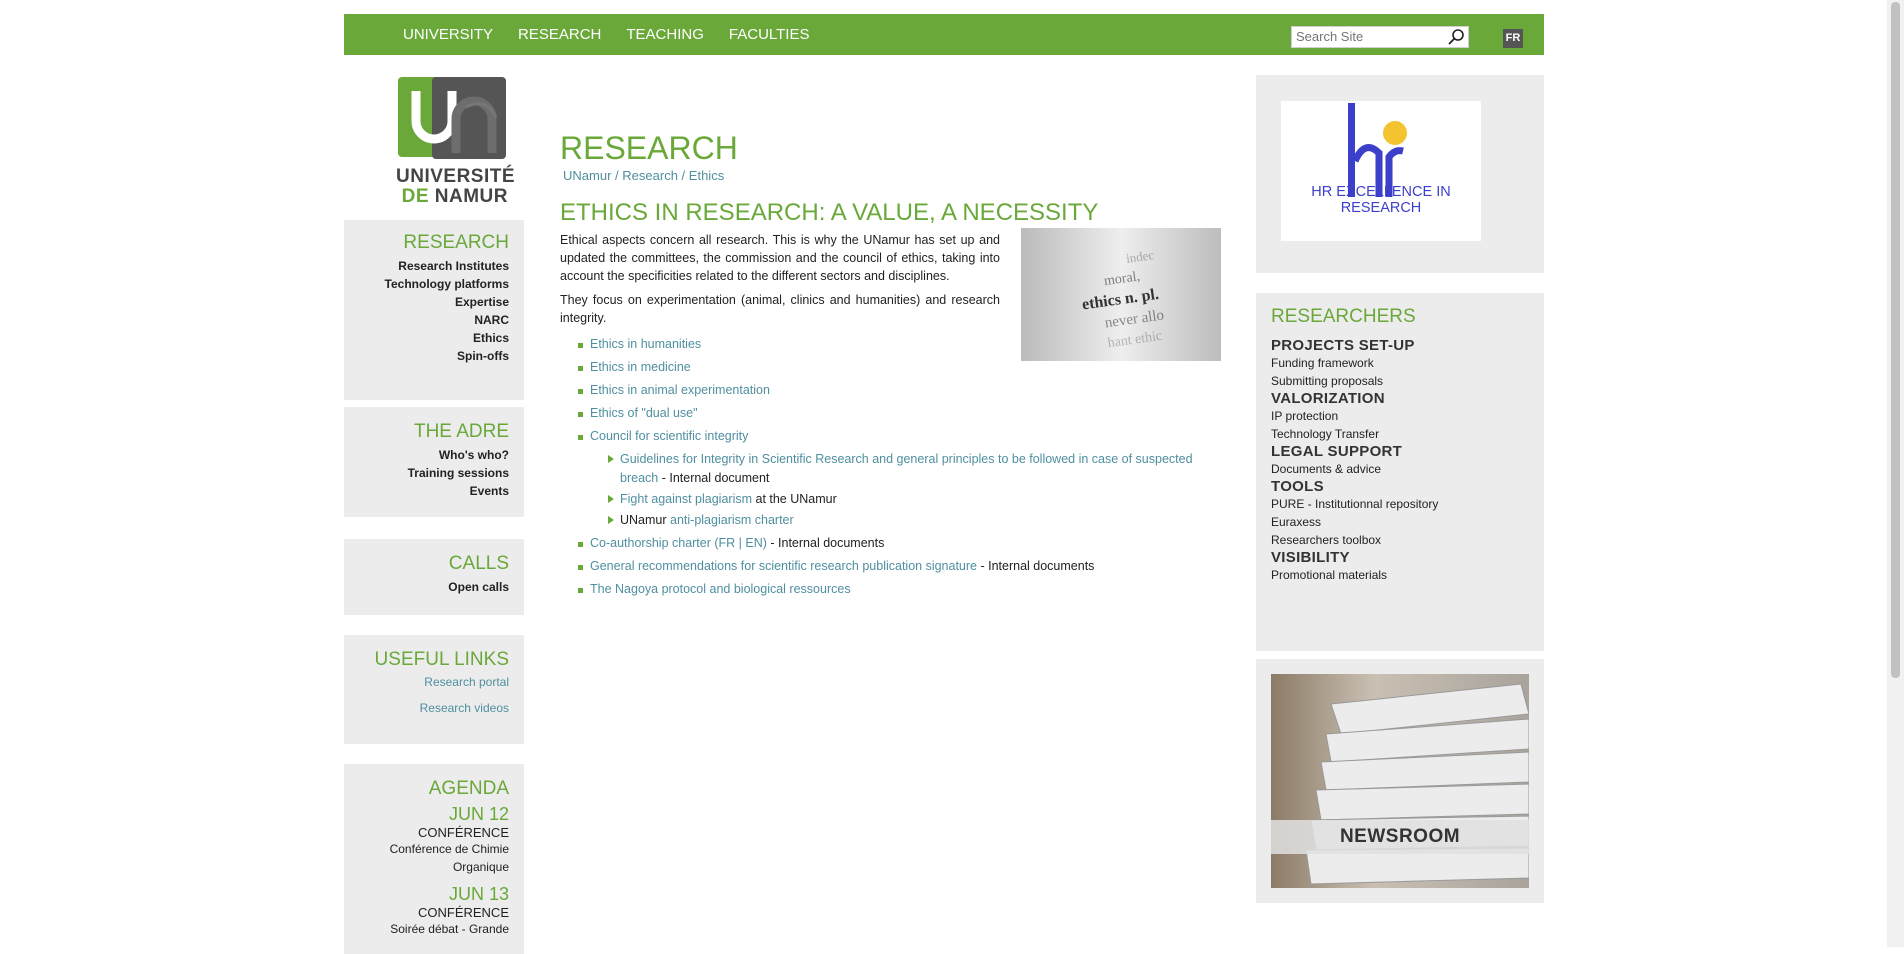  What do you see at coordinates (1400, 837) in the screenshot?
I see `newsroom-label: NEWSROOM` at bounding box center [1400, 837].